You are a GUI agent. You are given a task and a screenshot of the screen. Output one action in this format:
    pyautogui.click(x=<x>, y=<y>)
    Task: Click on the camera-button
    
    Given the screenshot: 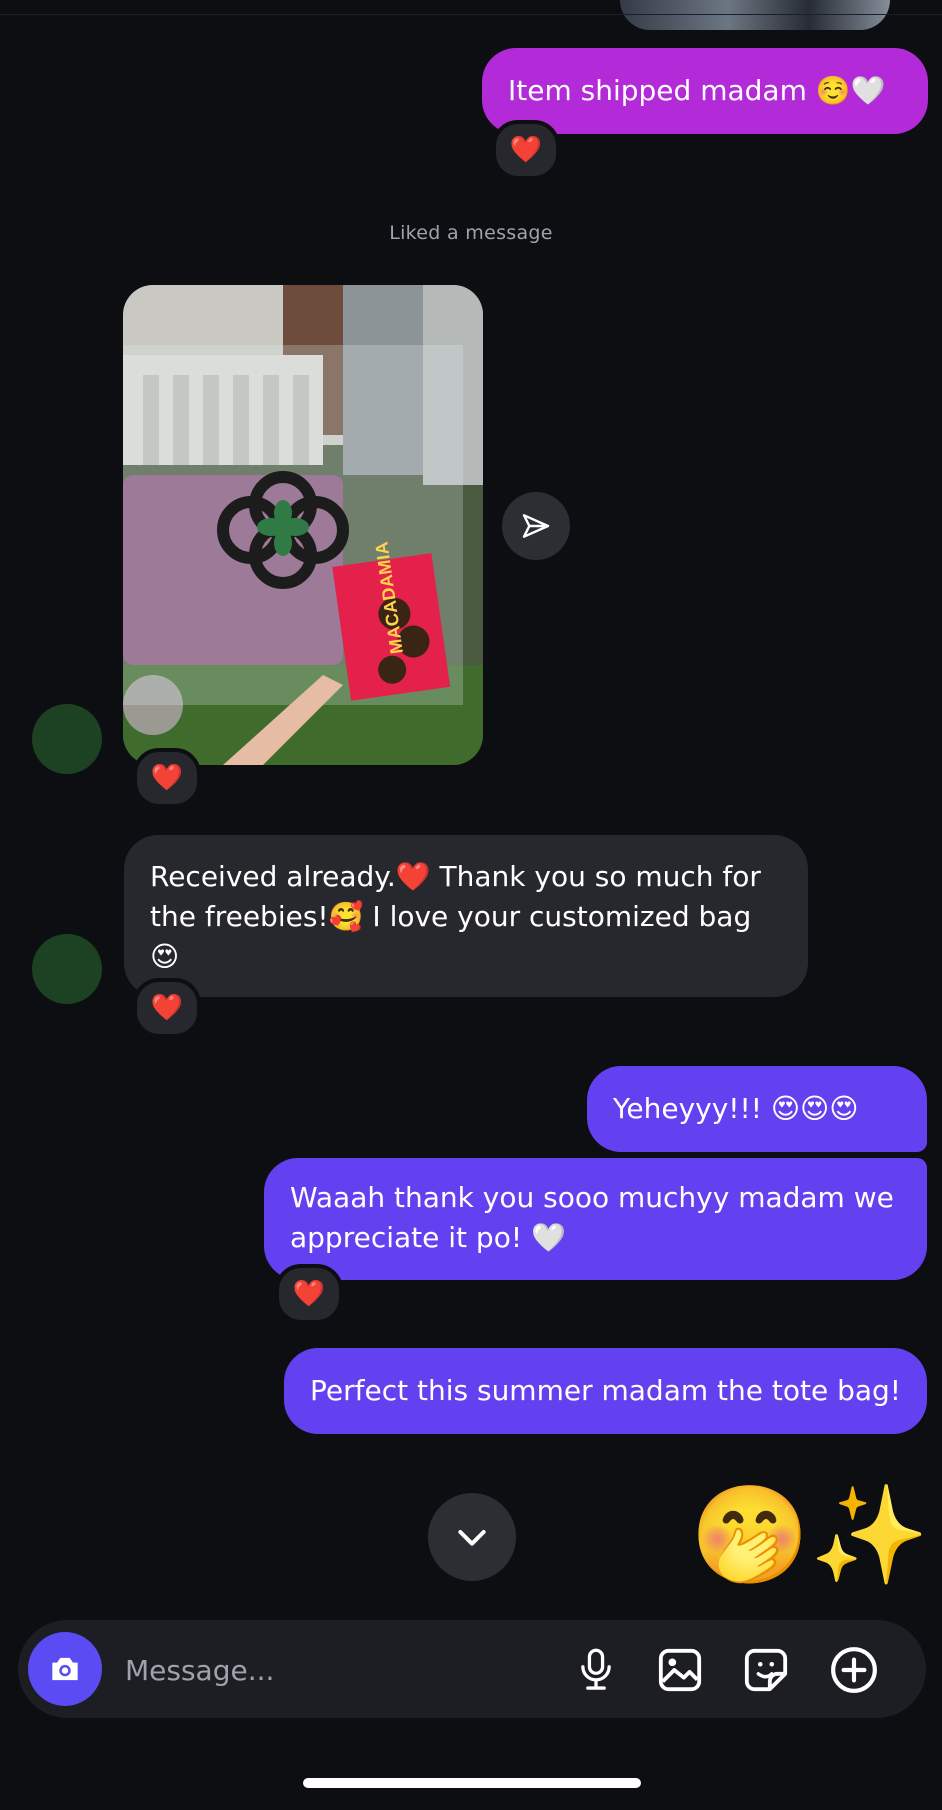 What is the action you would take?
    pyautogui.click(x=65, y=1669)
    